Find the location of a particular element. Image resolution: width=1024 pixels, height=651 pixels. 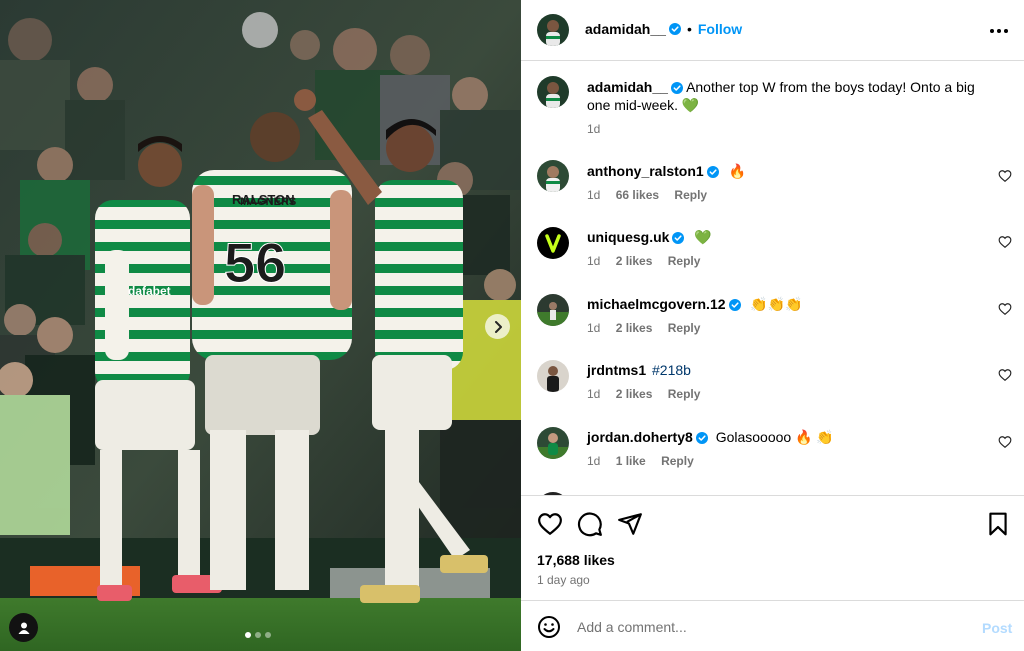

comment-username: michaelmcgovern.12 is located at coordinates (656, 304).